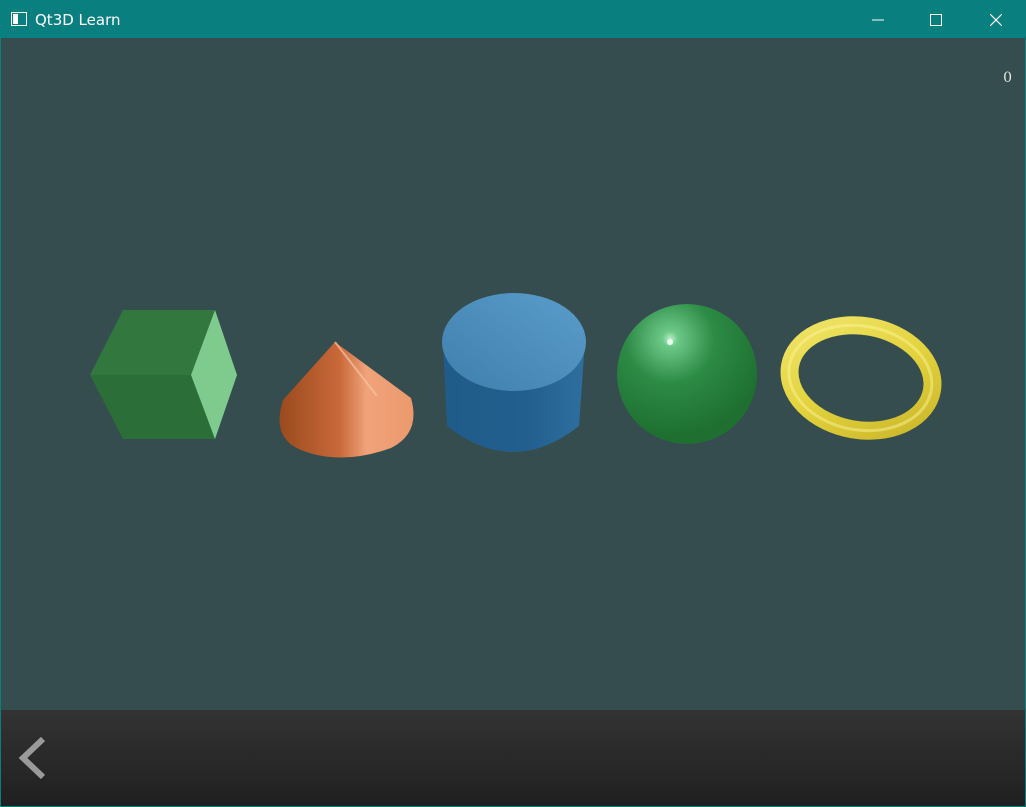 The image size is (1026, 807). I want to click on window-title: Qt3D Learn, so click(78, 20).